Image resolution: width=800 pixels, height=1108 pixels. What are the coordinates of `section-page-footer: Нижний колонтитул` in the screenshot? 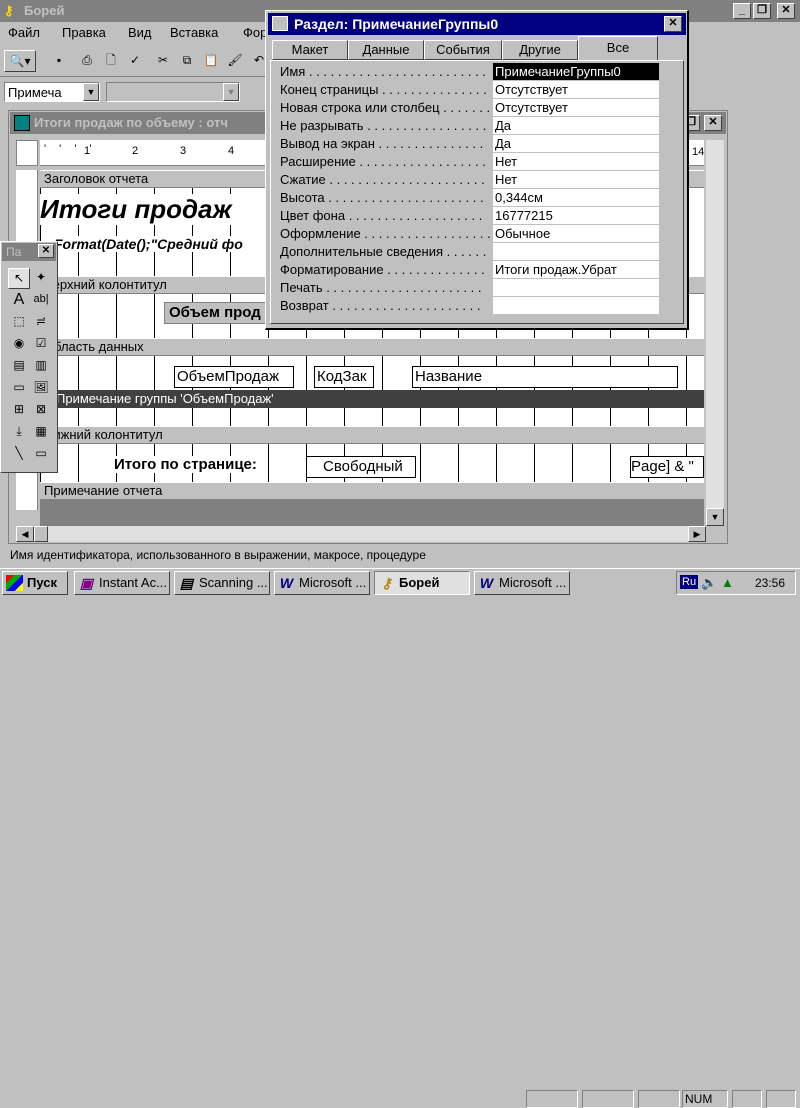 It's located at (372, 435).